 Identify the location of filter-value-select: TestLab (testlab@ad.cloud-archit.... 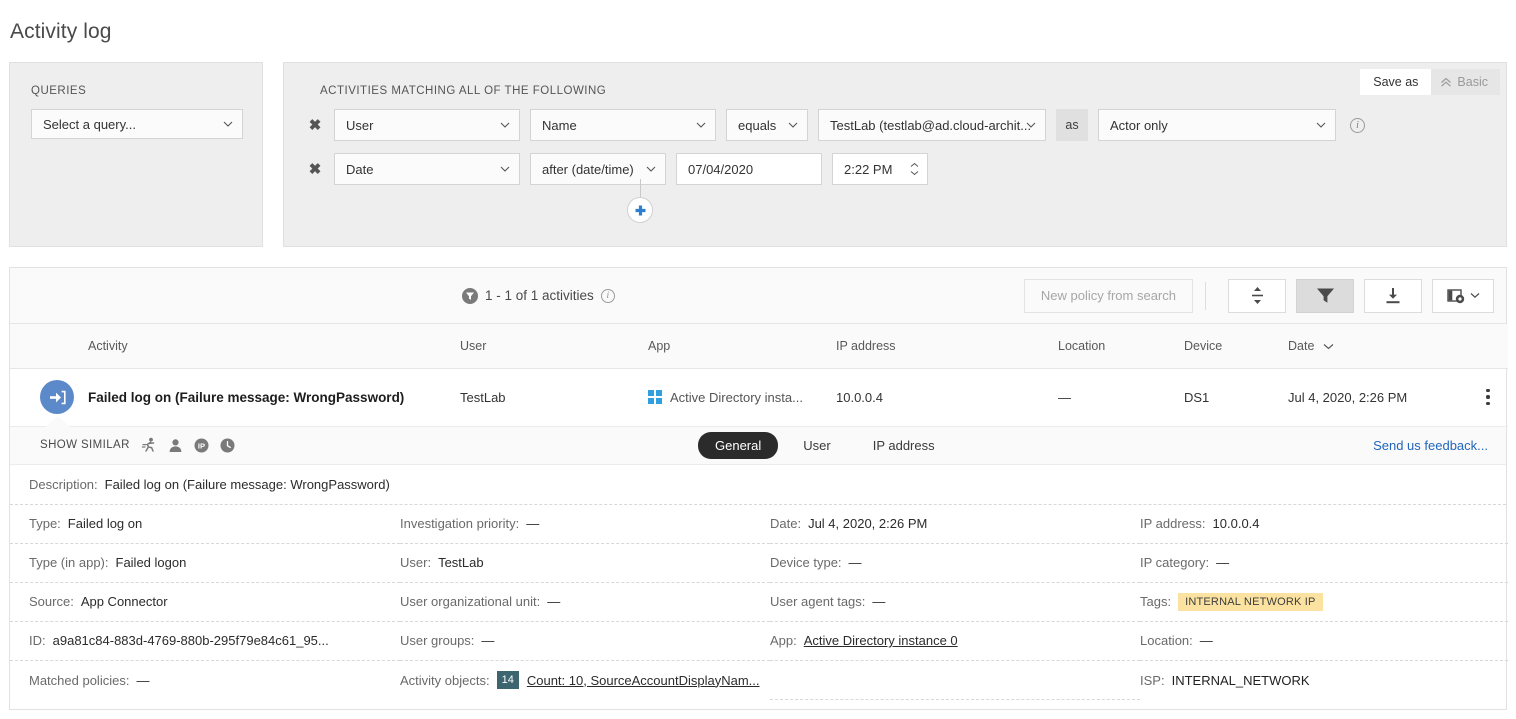
(932, 125).